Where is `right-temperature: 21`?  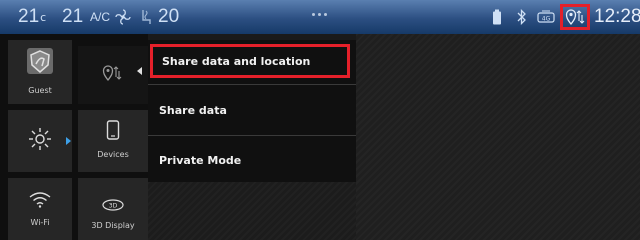
right-temperature: 21 is located at coordinates (72, 17).